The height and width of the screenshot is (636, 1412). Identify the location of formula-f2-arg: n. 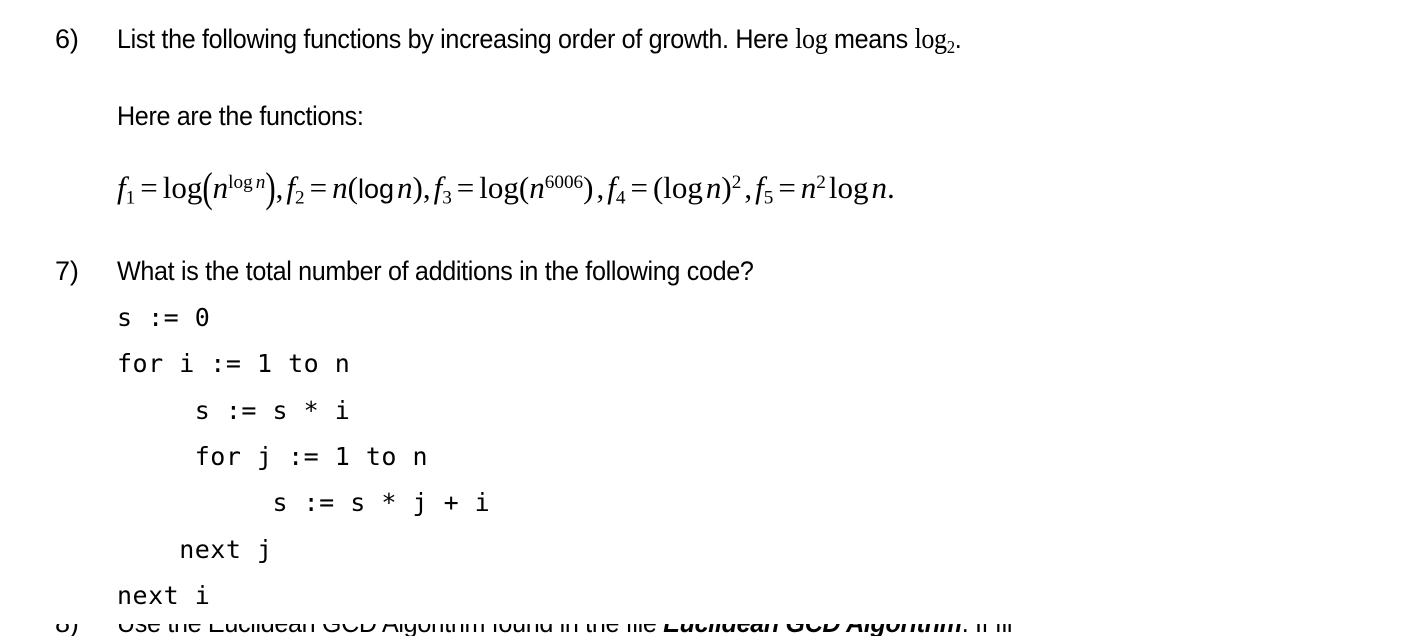
(404, 187).